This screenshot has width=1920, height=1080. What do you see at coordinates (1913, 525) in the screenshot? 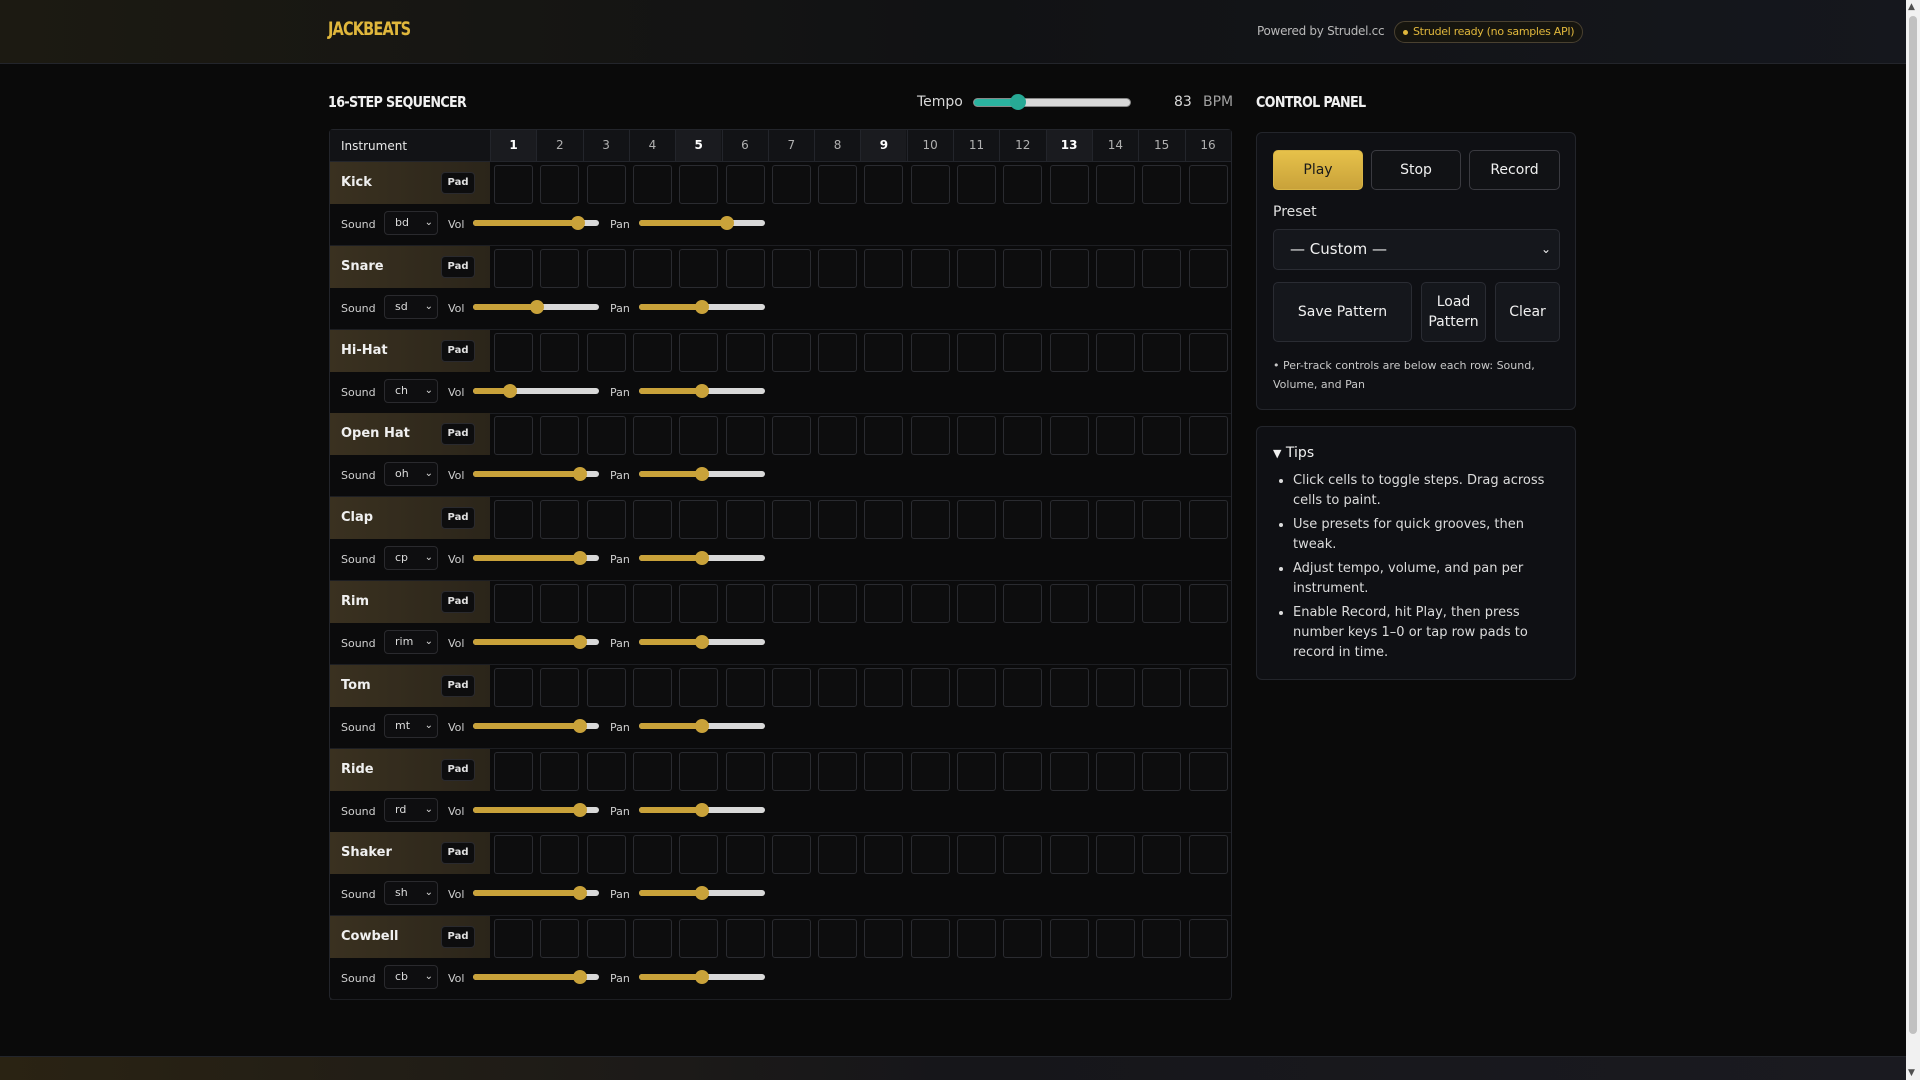
I see `scrollbar-thumb` at bounding box center [1913, 525].